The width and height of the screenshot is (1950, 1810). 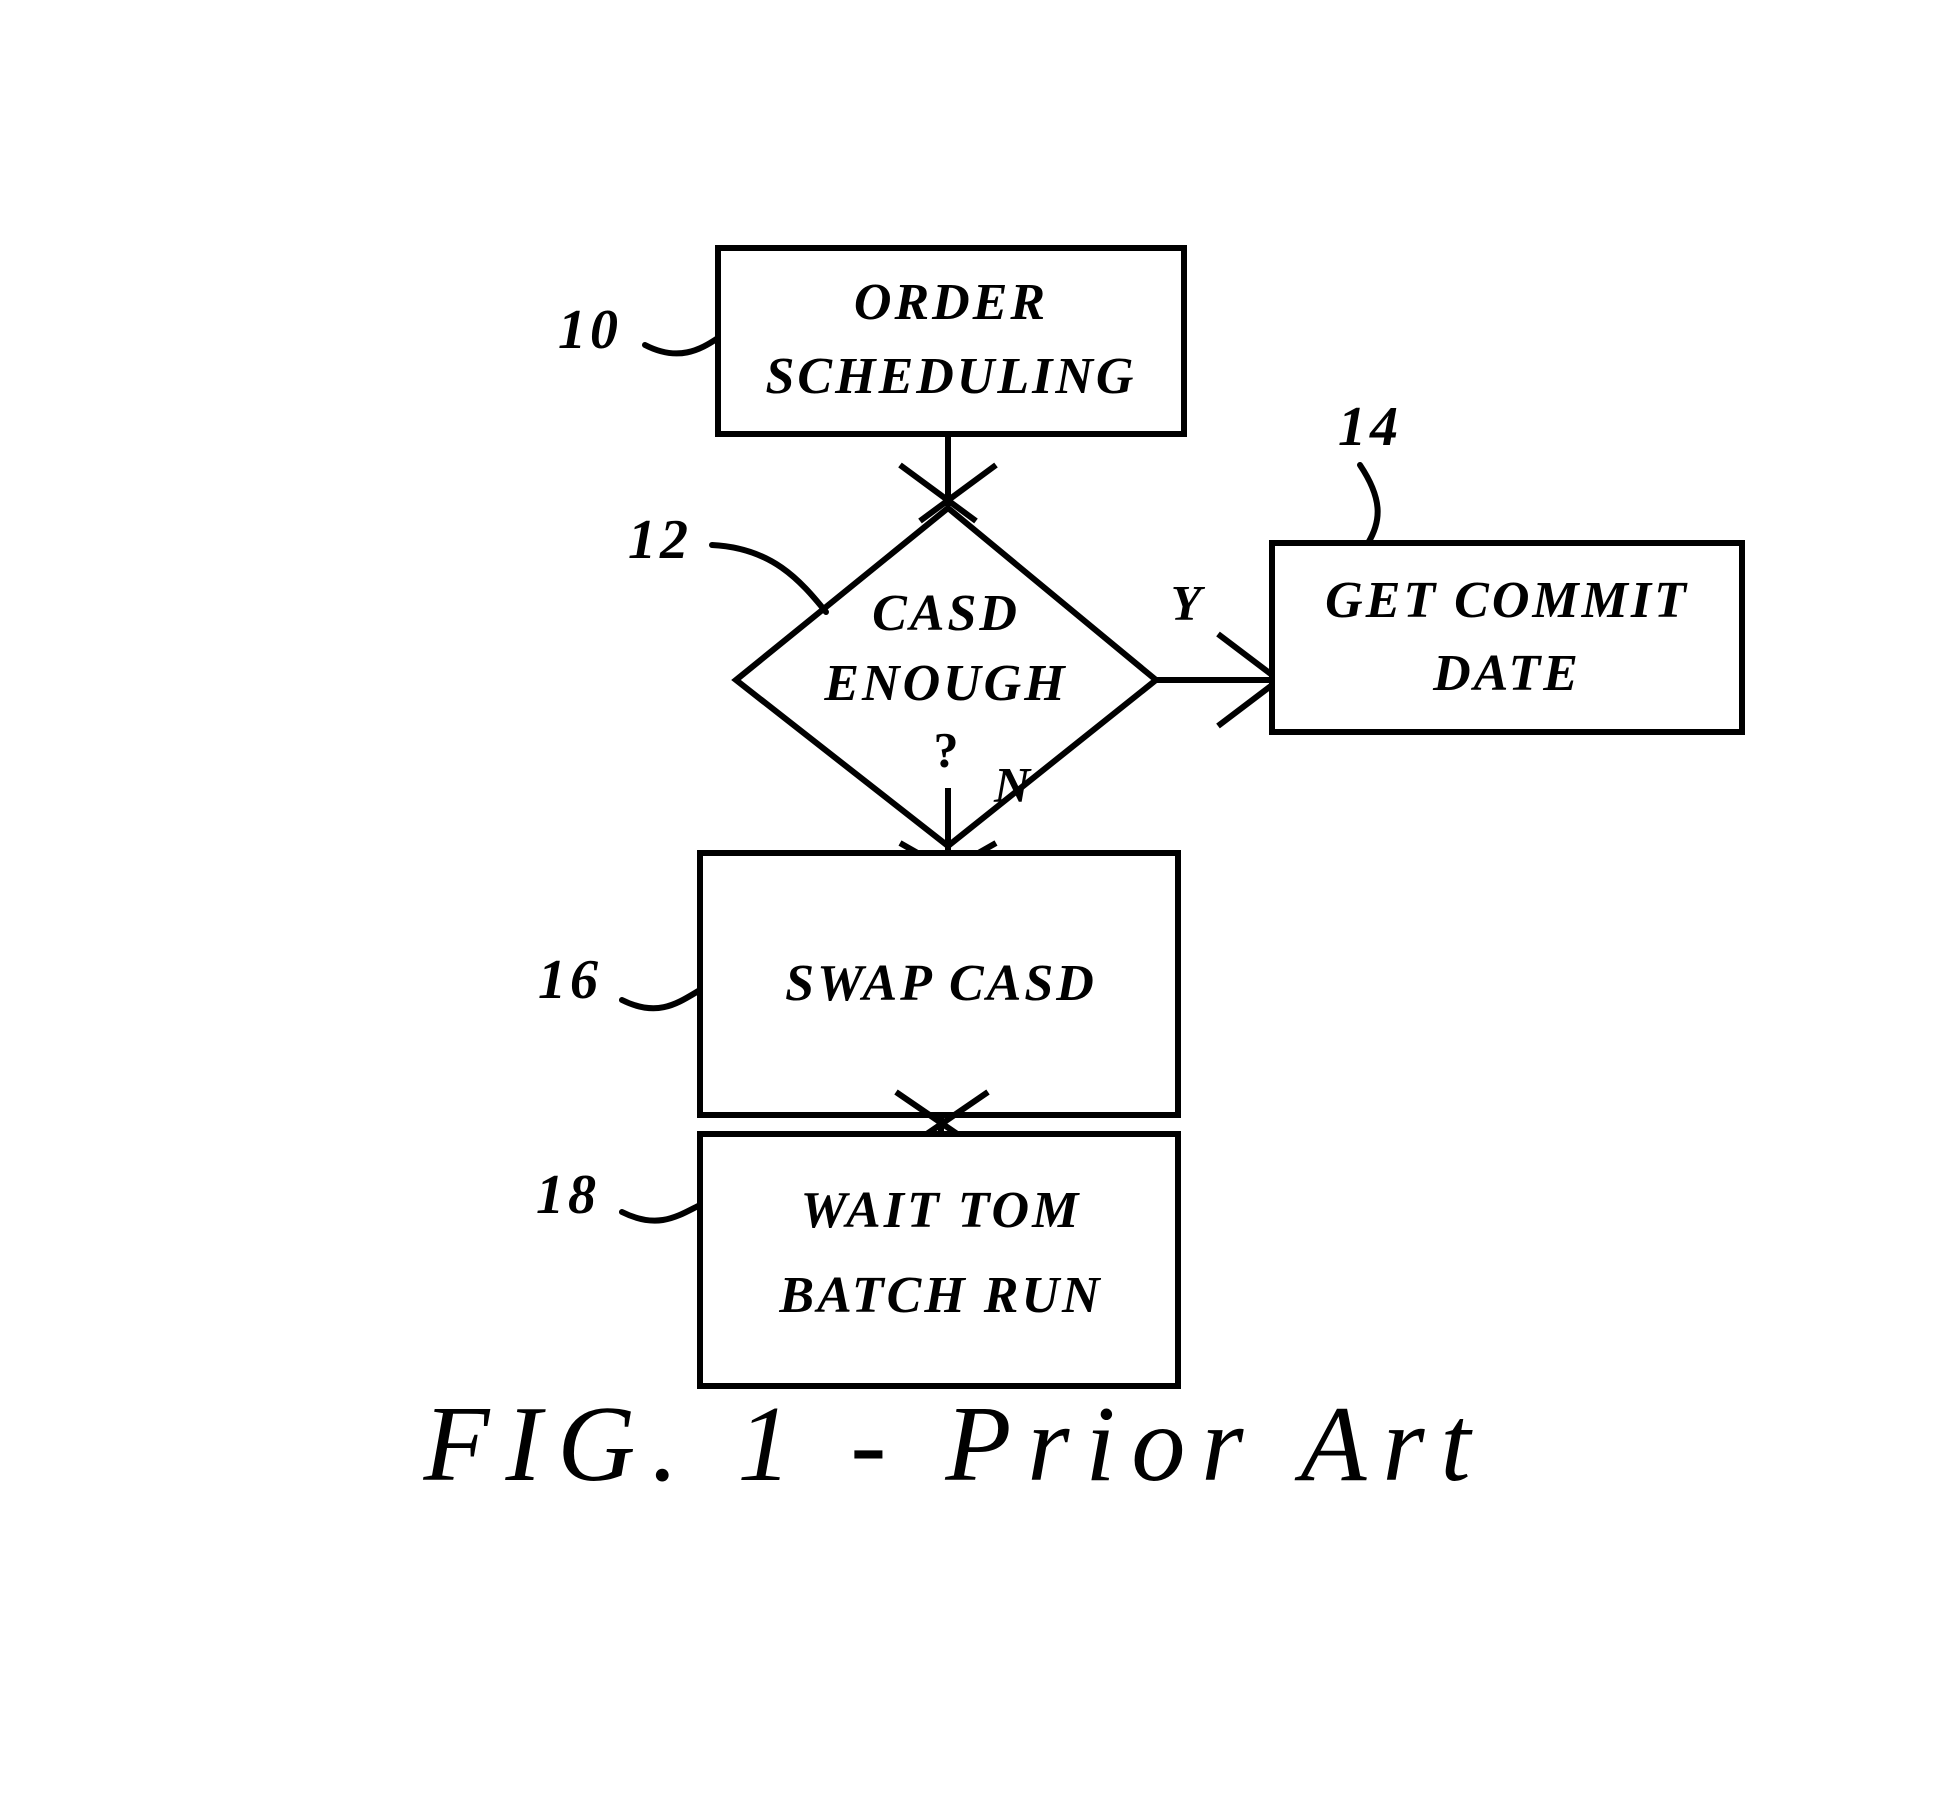 I want to click on reference-12-leader, so click(x=769, y=578).